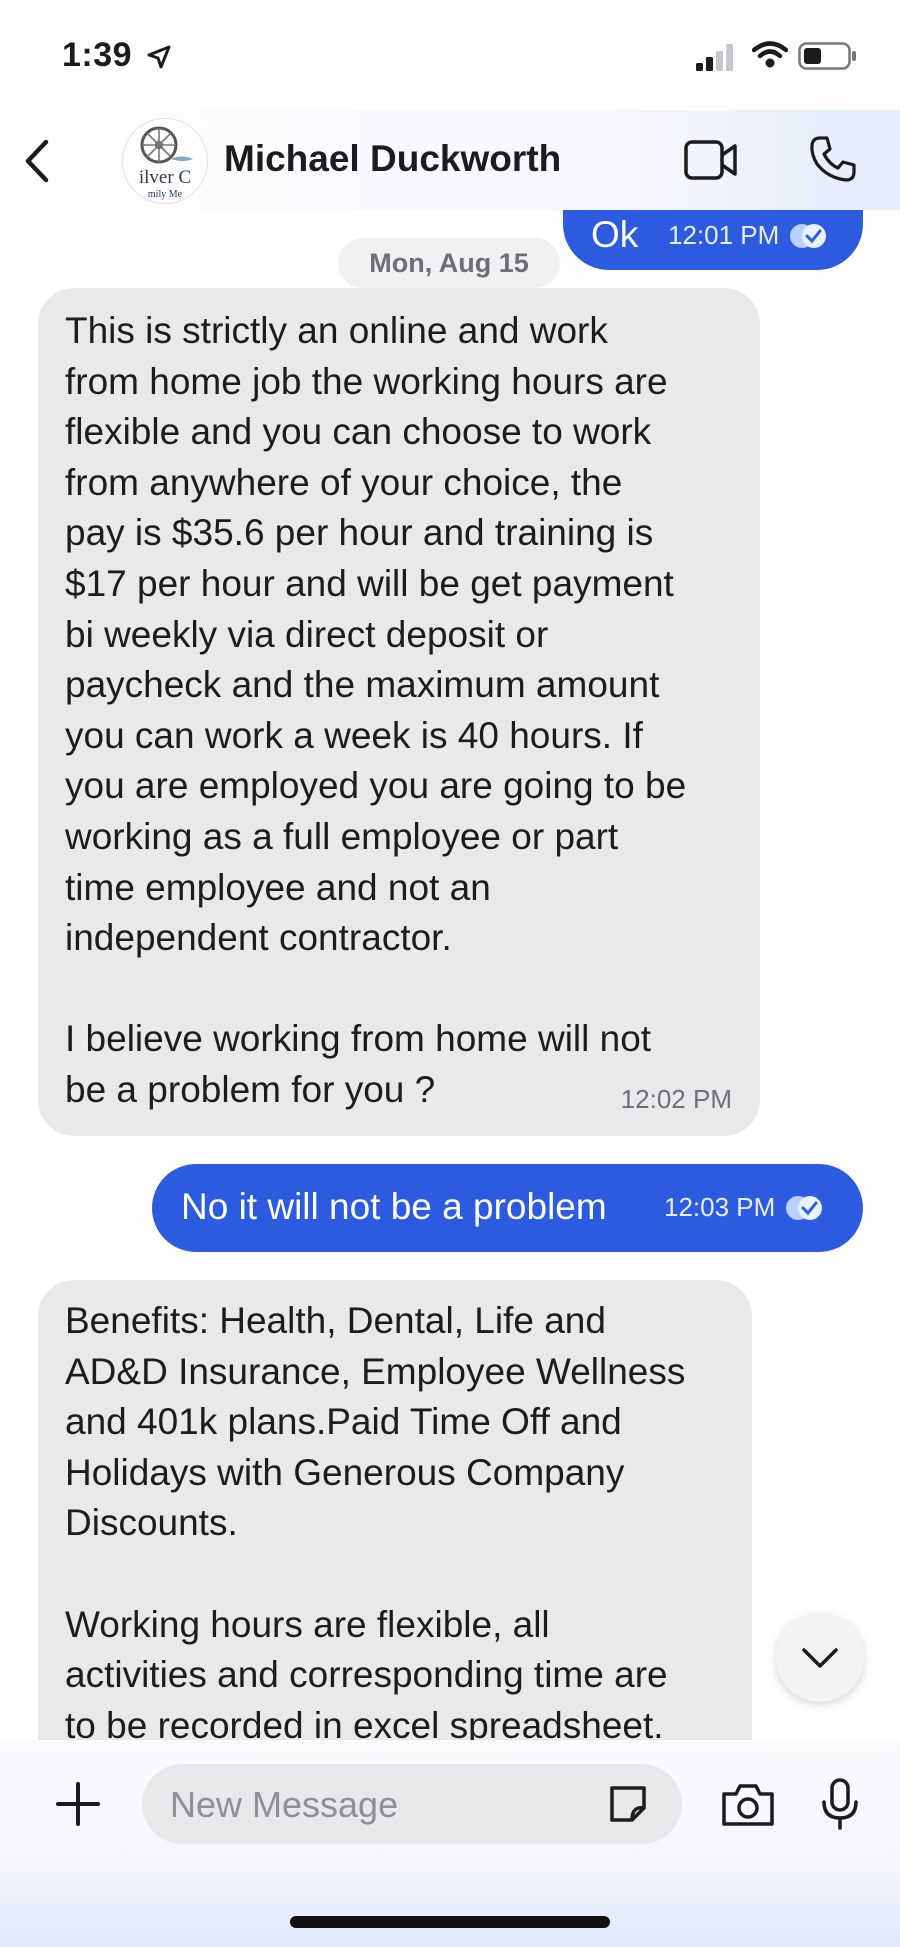 This screenshot has height=1947, width=900. I want to click on conversation-header: ilver C mily Me Michael Duckworth, so click(450, 160).